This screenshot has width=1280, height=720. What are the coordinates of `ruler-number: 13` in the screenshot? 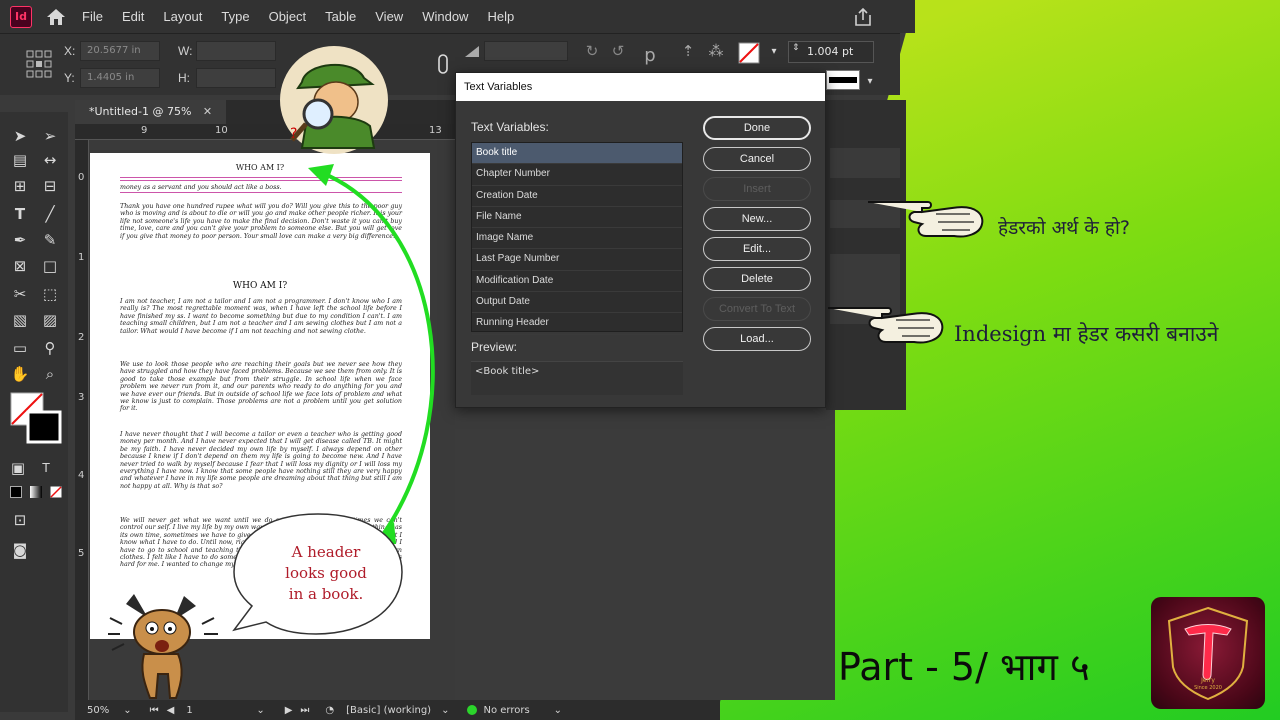 It's located at (435, 130).